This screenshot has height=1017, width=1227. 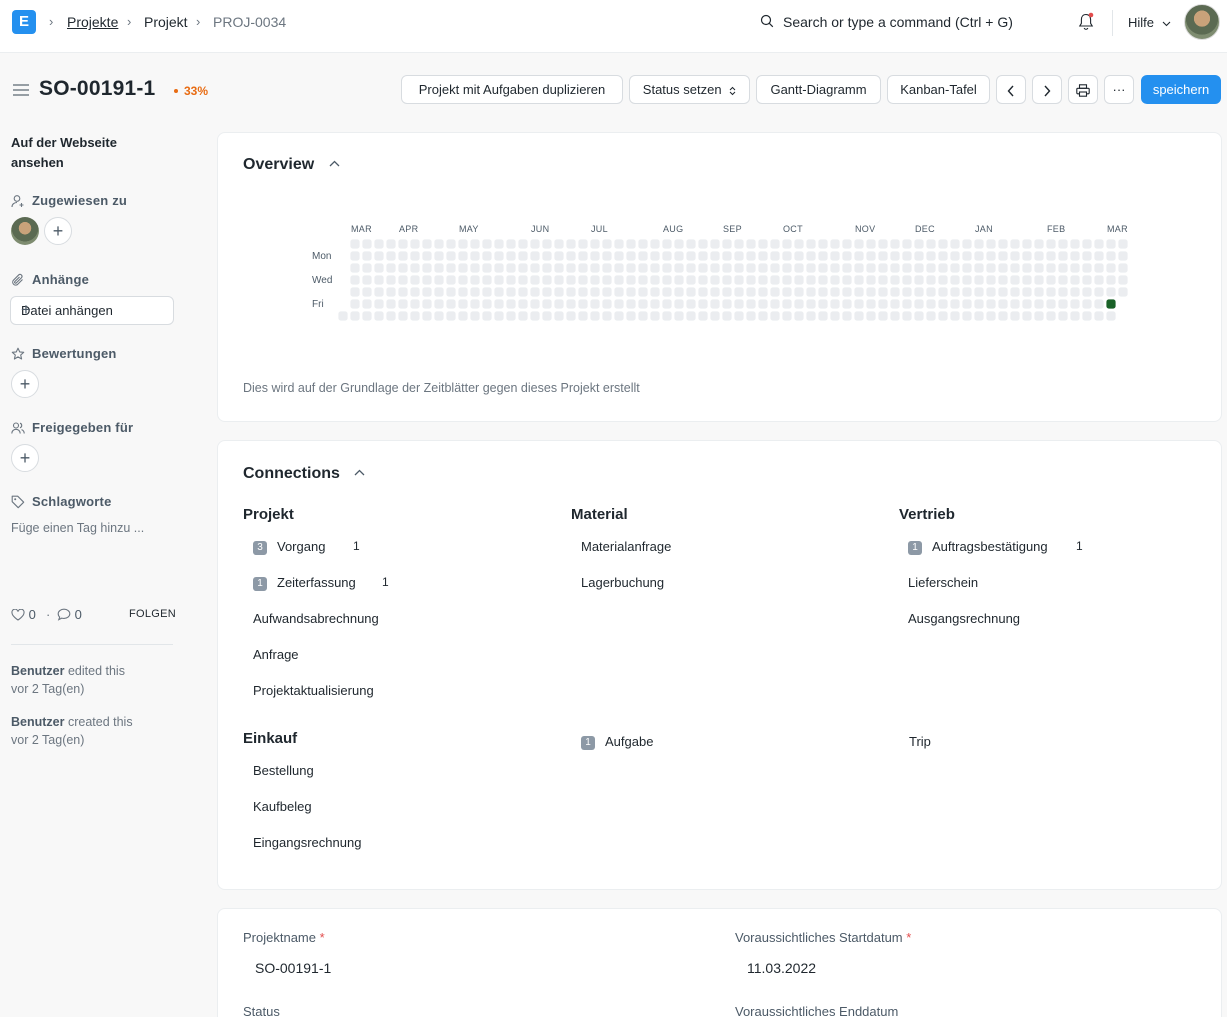 What do you see at coordinates (307, 842) in the screenshot?
I see `connection-eingangsrechnung: Eingangsrechnung` at bounding box center [307, 842].